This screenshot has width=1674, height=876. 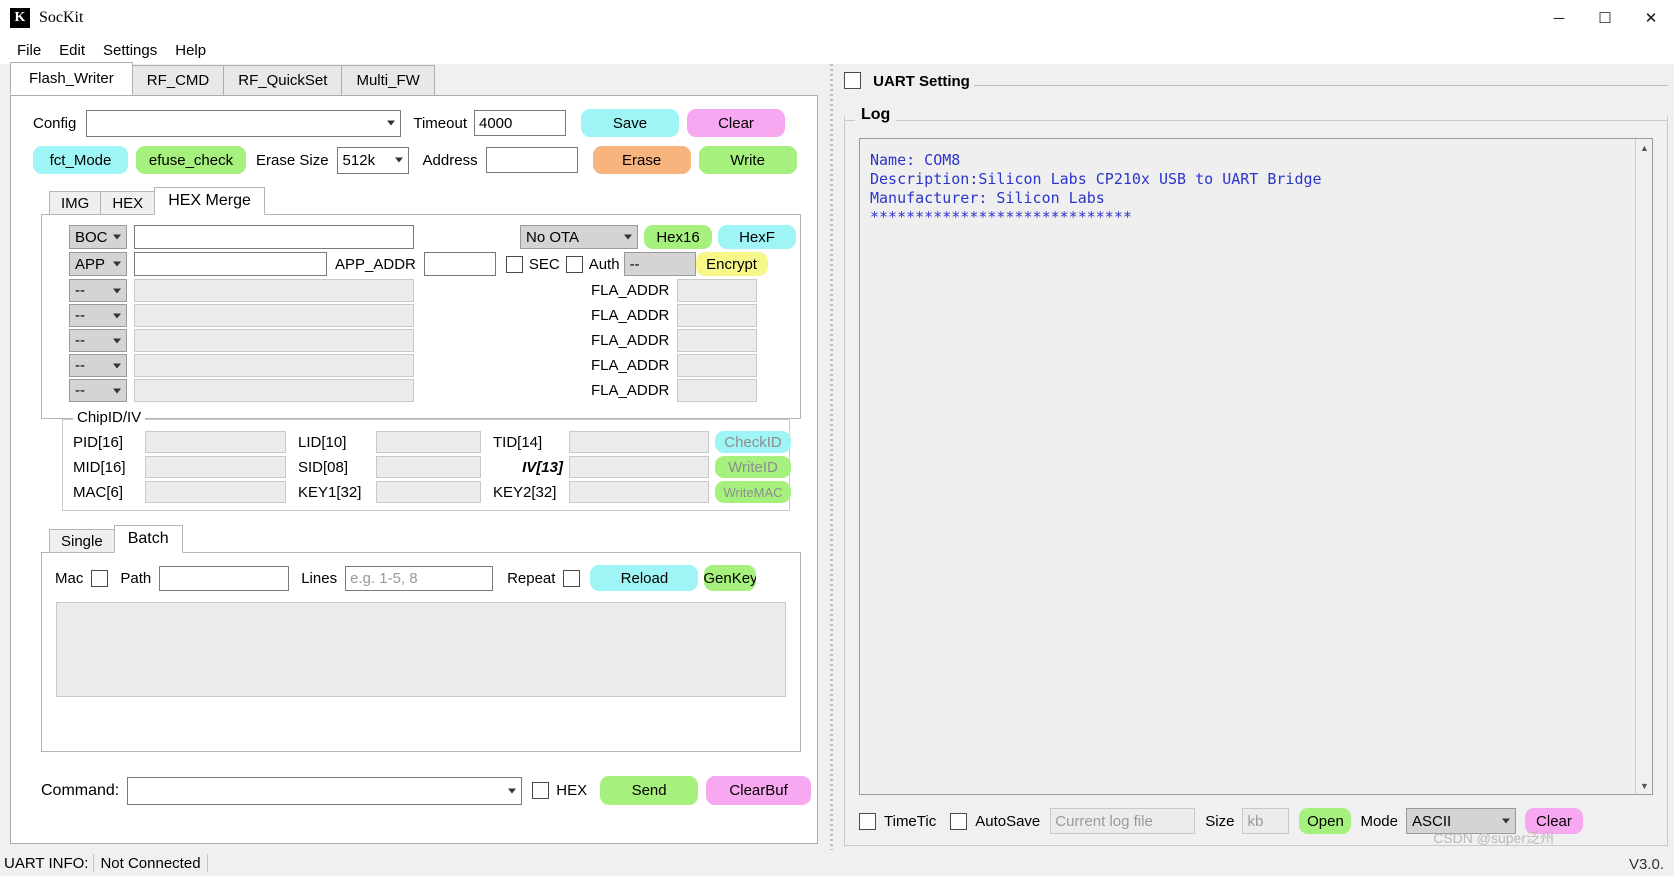 What do you see at coordinates (421, 649) in the screenshot?
I see `batch-textarea` at bounding box center [421, 649].